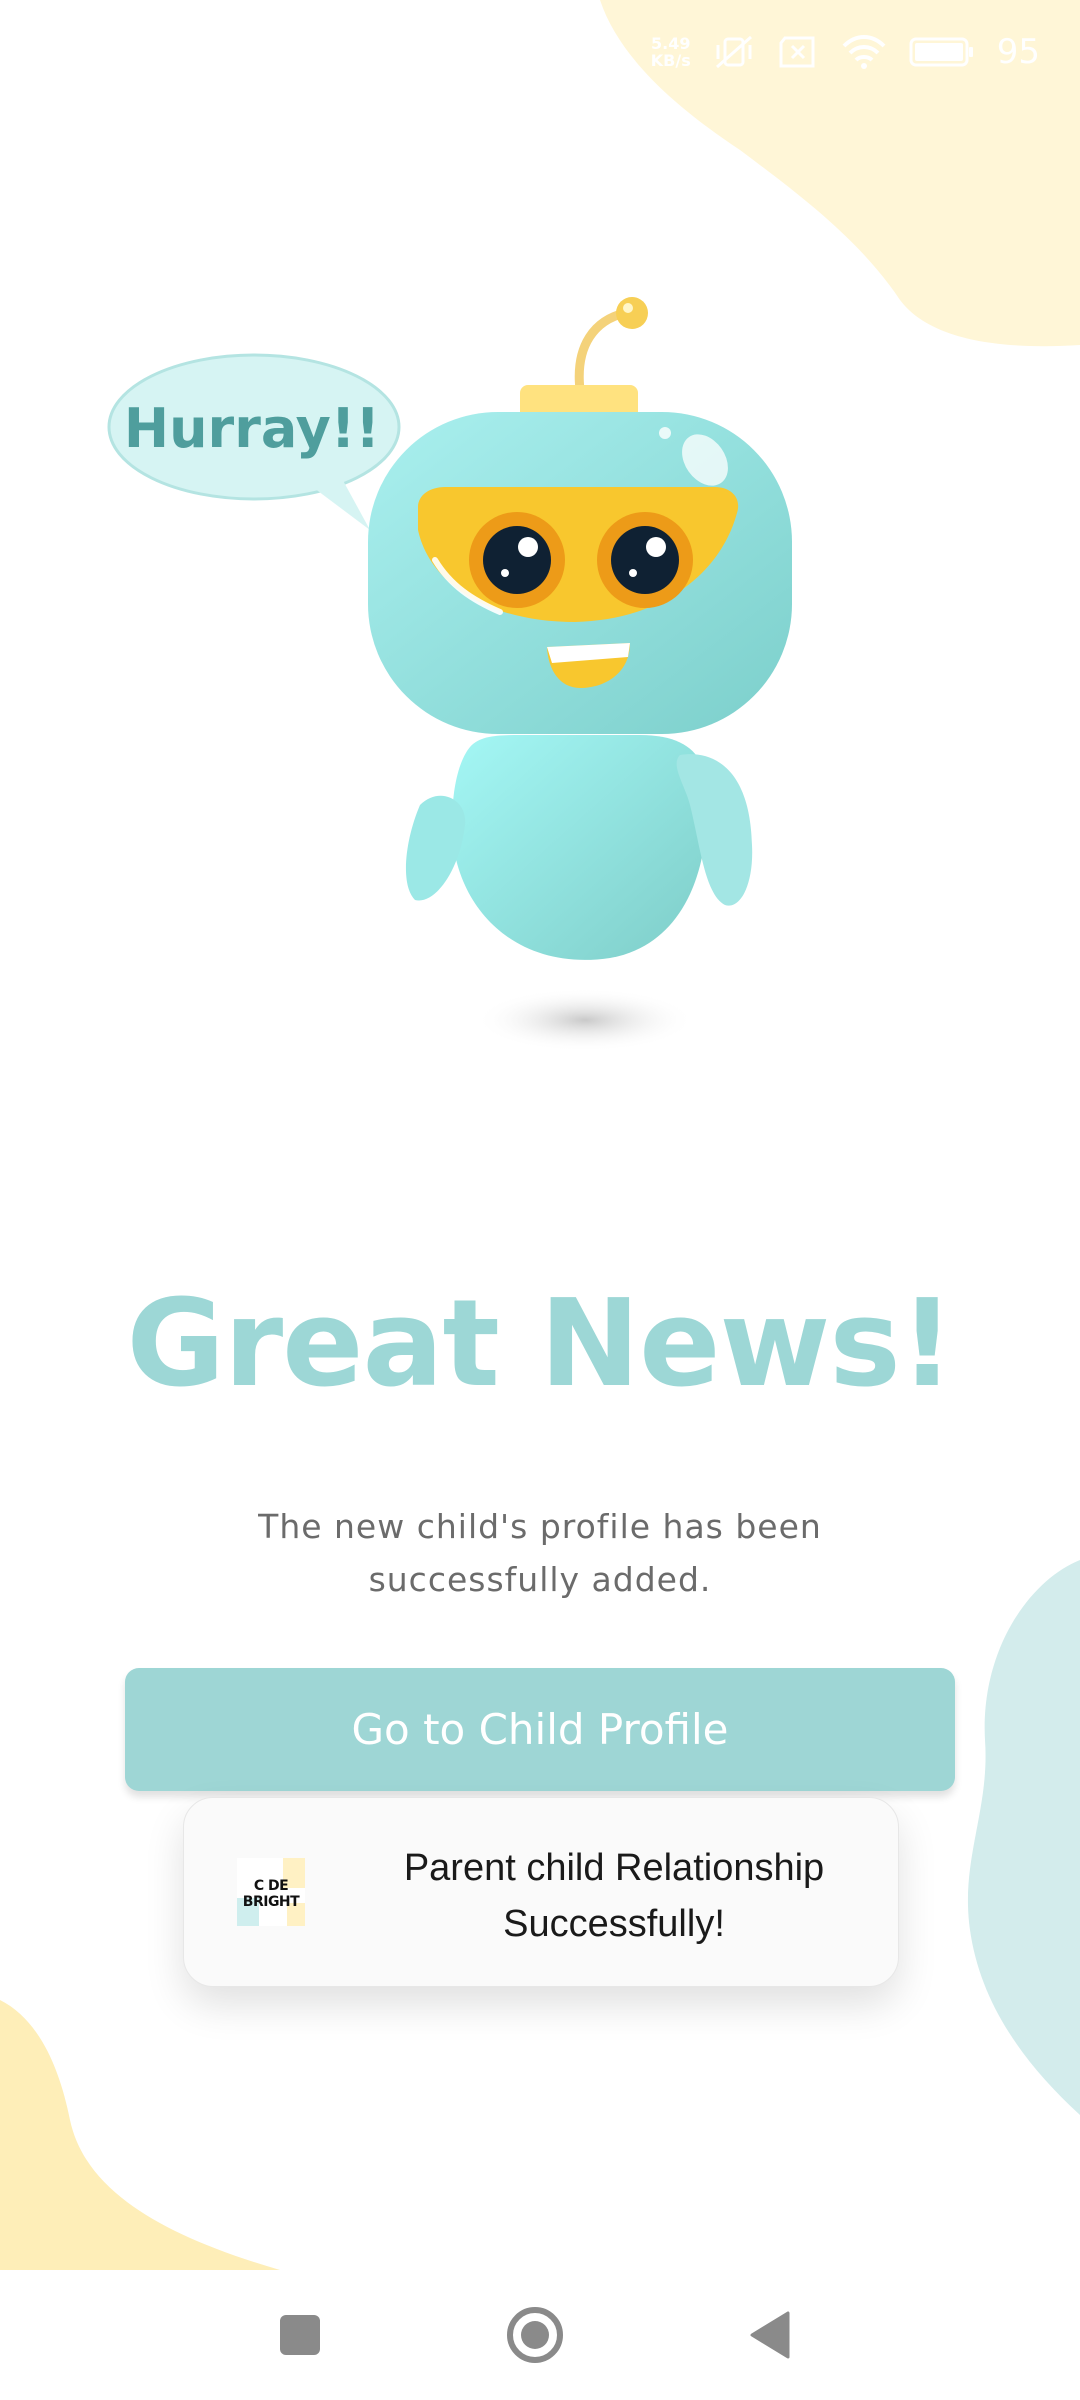  Describe the element at coordinates (540, 1344) in the screenshot. I see `page-title: Great News!` at that location.